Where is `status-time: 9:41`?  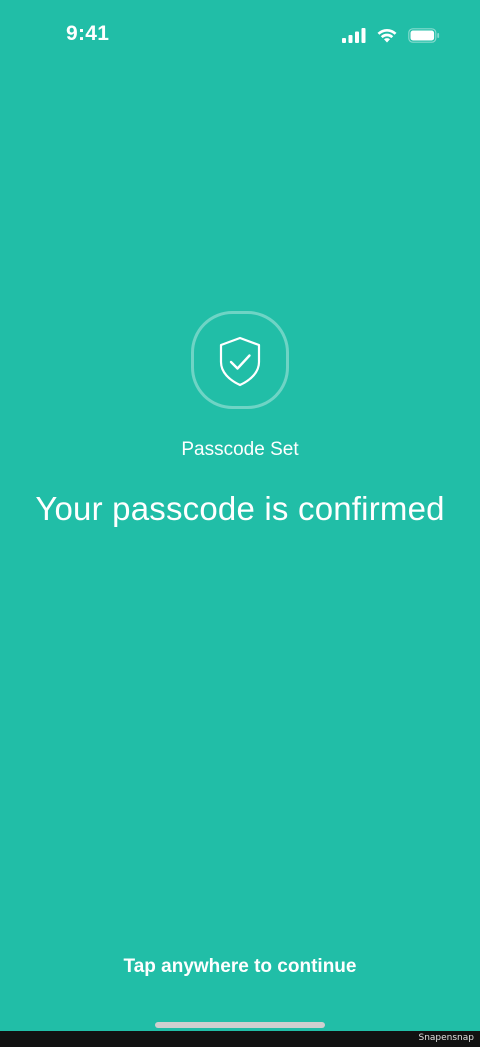 status-time: 9:41 is located at coordinates (88, 33).